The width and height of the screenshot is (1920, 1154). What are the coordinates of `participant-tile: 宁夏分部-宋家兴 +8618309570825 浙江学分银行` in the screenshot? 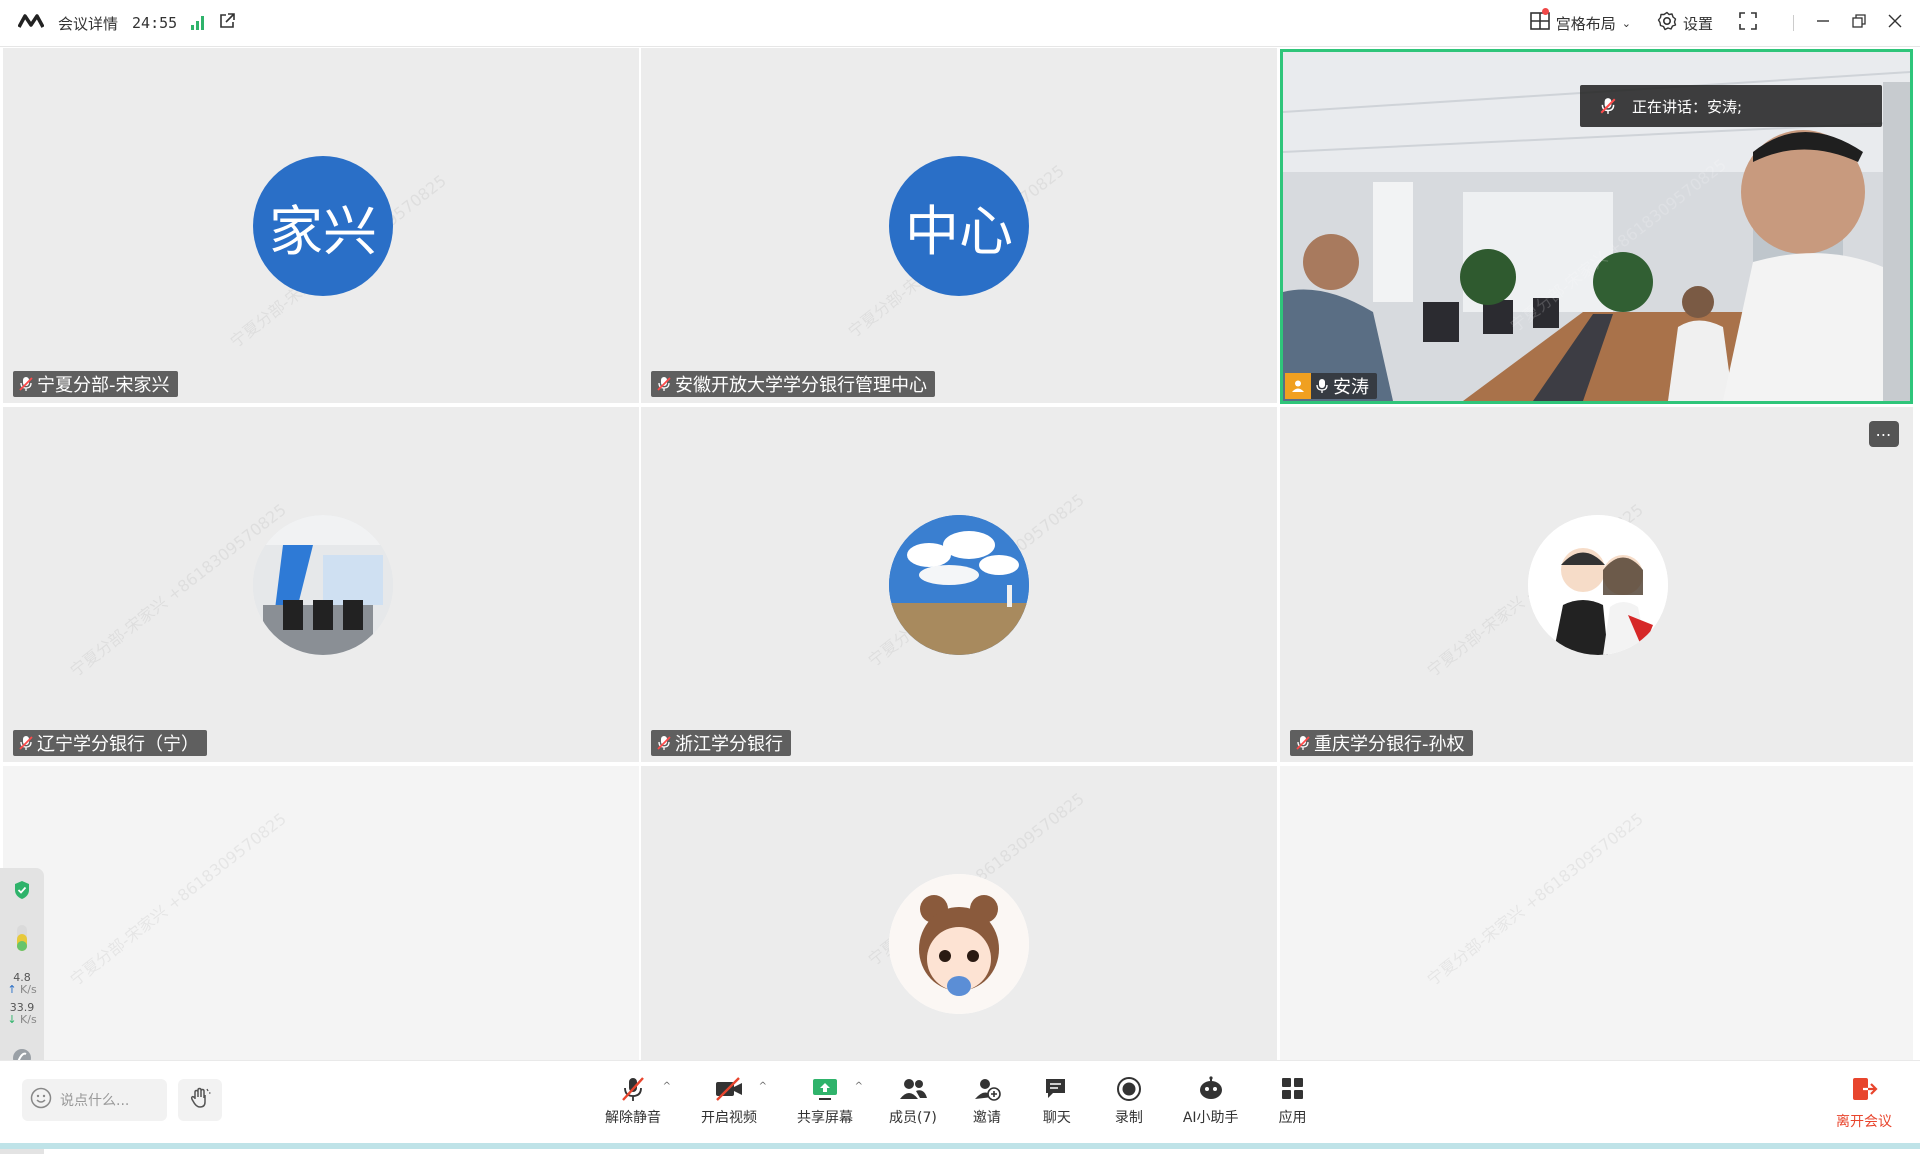 It's located at (959, 584).